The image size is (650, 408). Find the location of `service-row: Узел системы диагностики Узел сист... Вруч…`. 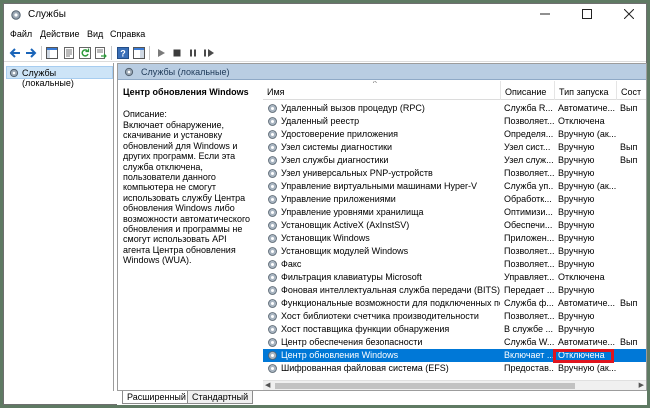

service-row: Узел системы диагностики Узел сист... Вруч… is located at coordinates (454, 147).